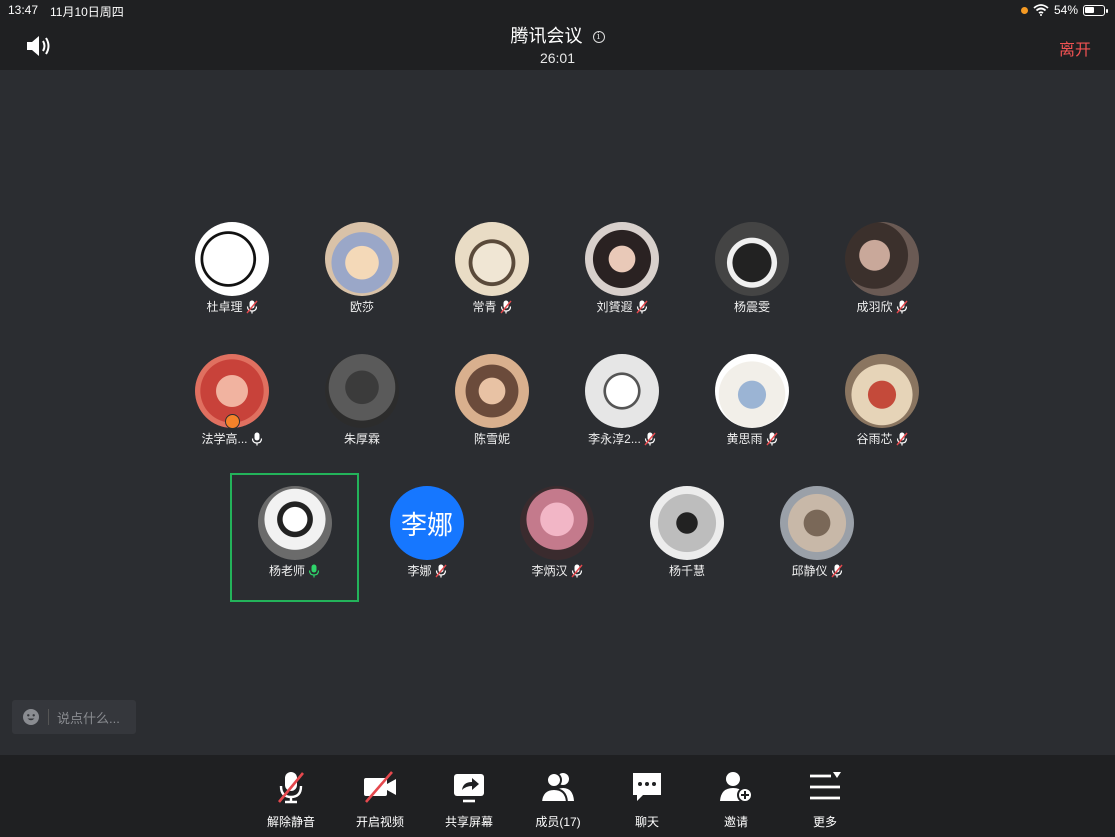  I want to click on participant-tile: 常青, so click(492, 280).